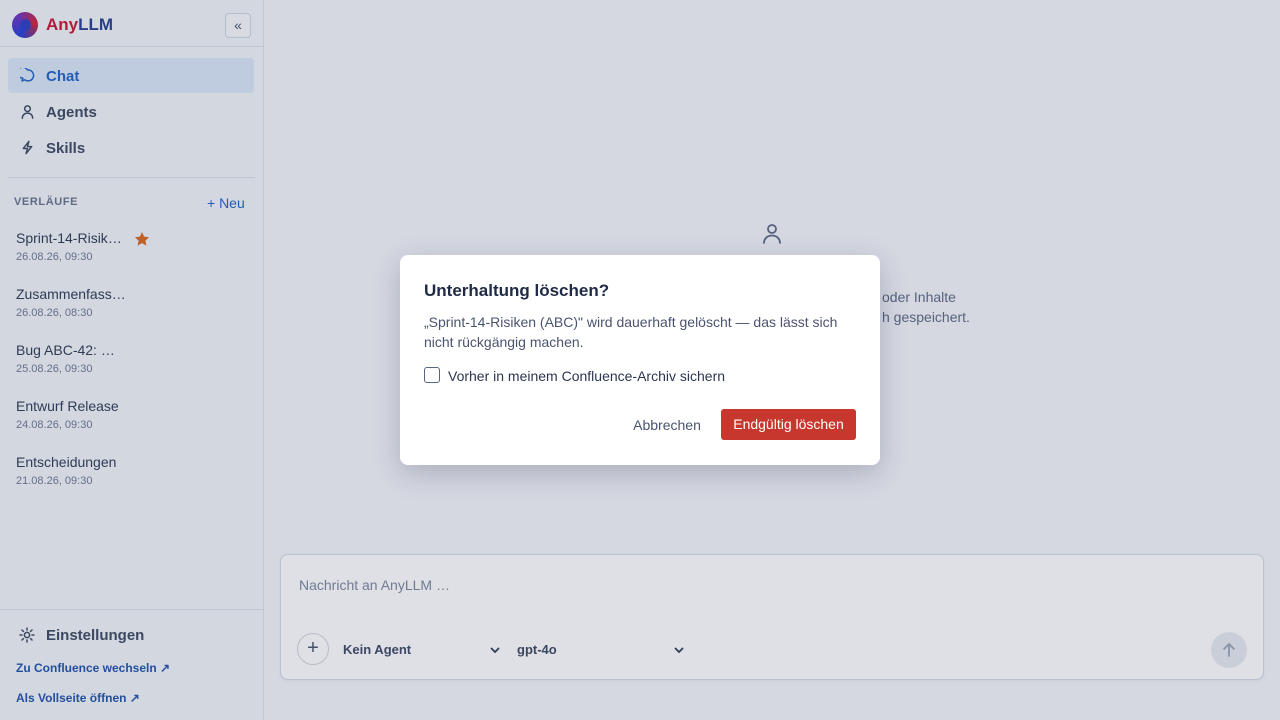 The width and height of the screenshot is (1280, 720). Describe the element at coordinates (788, 424) in the screenshot. I see `confirm-delete-button: Endgültig löschen` at that location.